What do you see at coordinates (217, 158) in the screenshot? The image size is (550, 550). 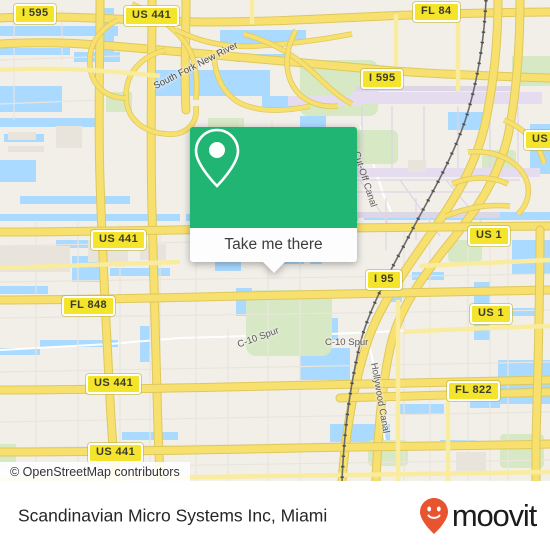 I see `map-pin-icon` at bounding box center [217, 158].